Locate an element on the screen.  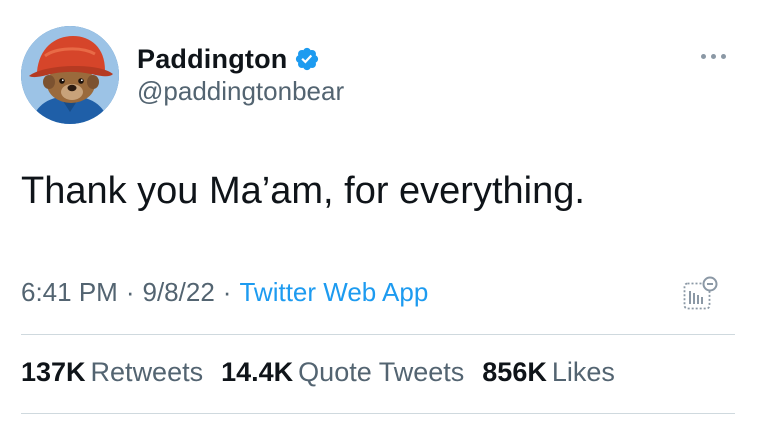
verified-badge-icon is located at coordinates (307, 59).